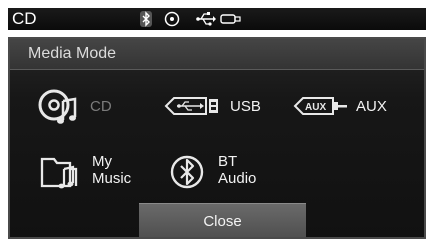 The image size is (434, 246). What do you see at coordinates (315, 107) in the screenshot?
I see `aux-icon-text: AUX` at bounding box center [315, 107].